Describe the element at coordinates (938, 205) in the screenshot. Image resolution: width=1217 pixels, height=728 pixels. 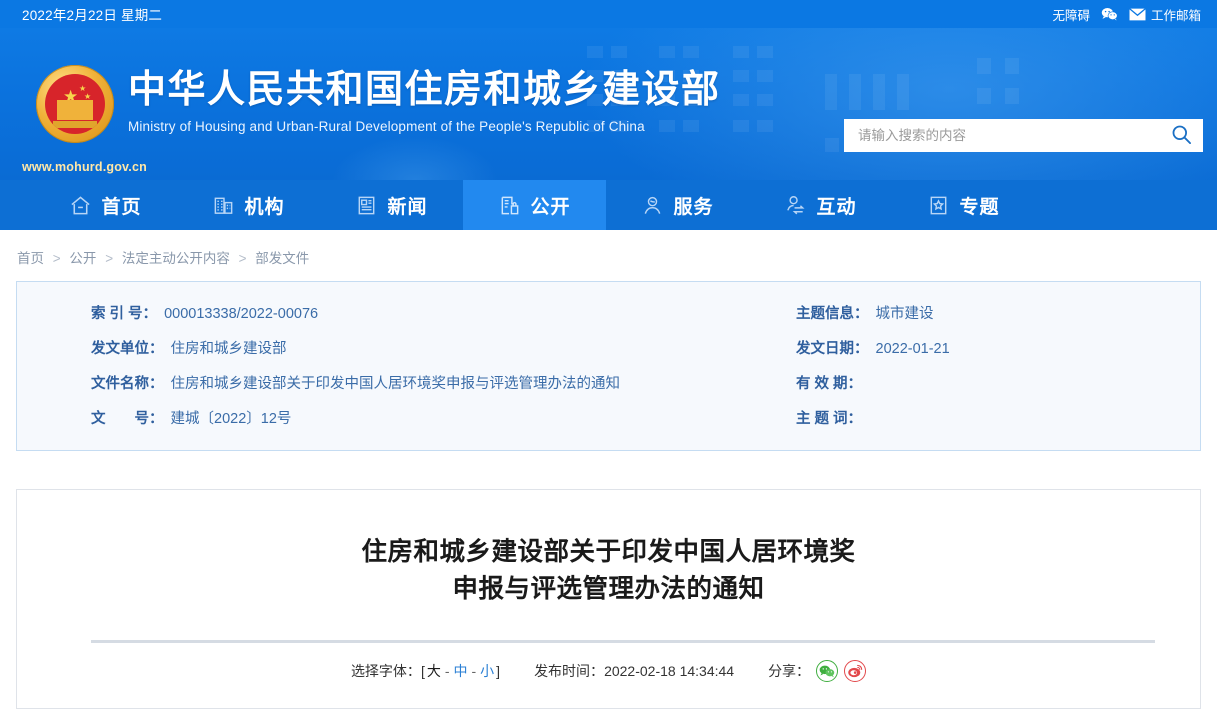
I see `star-book-icon` at that location.